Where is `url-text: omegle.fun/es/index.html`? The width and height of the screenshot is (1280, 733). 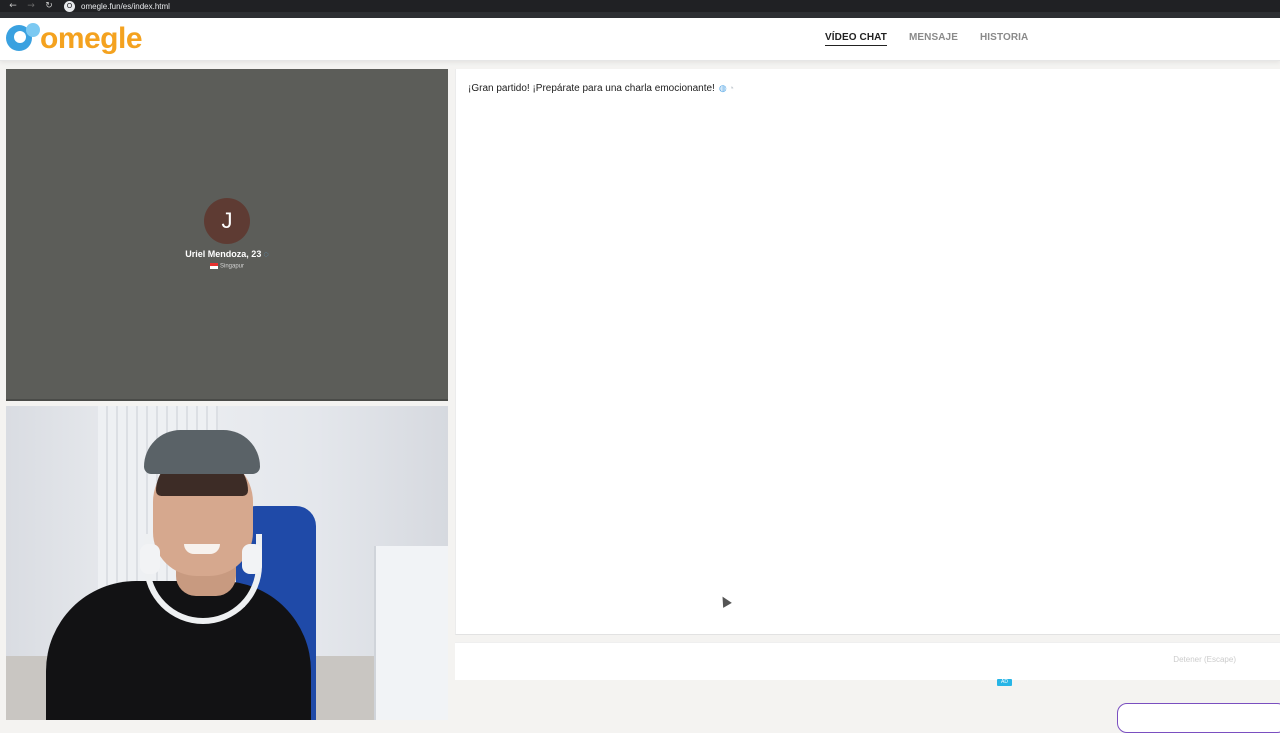 url-text: omegle.fun/es/index.html is located at coordinates (125, 6).